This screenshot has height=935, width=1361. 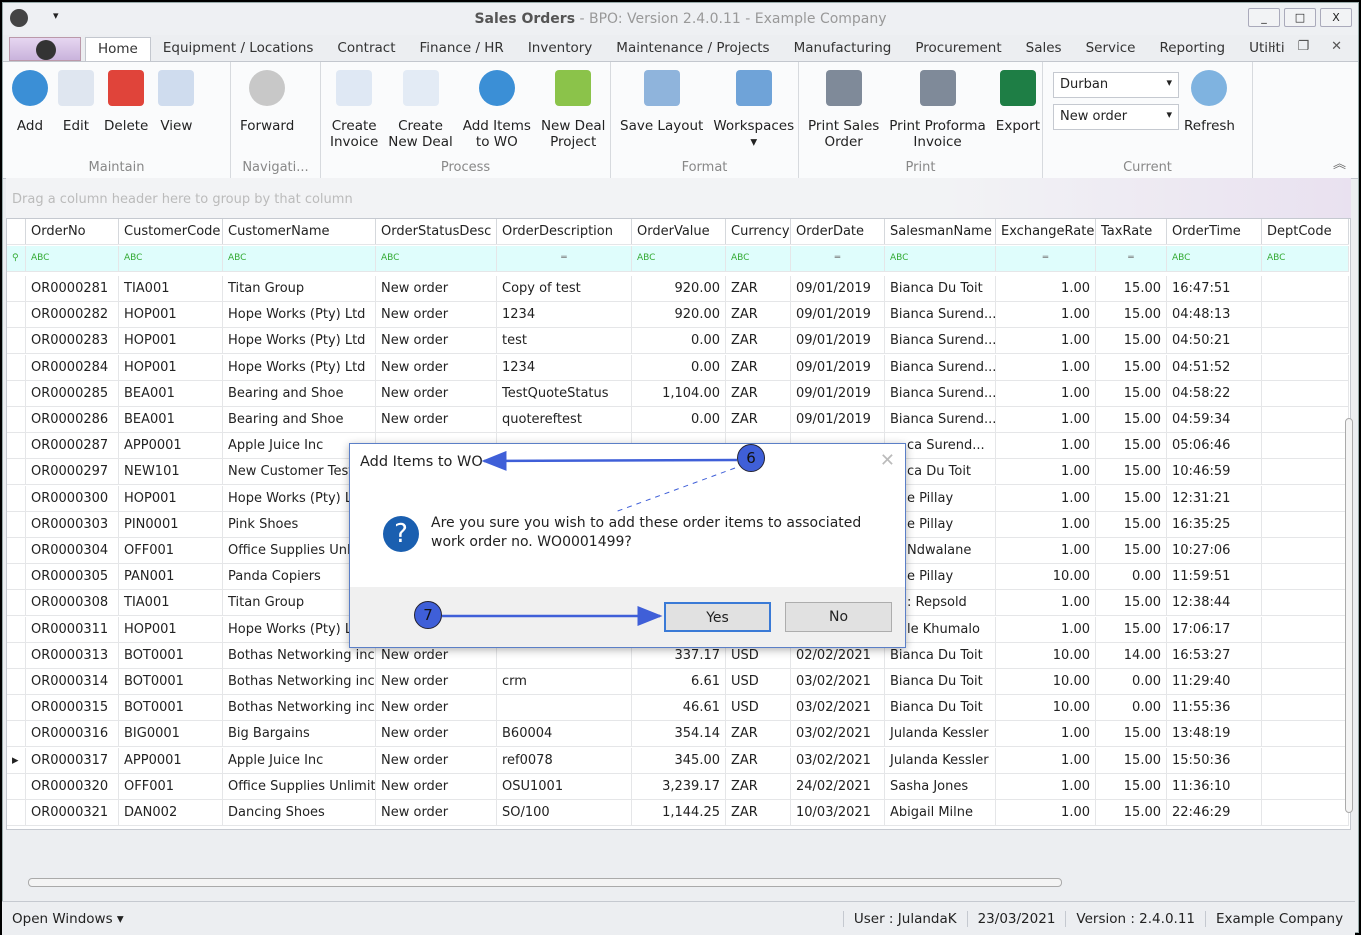 What do you see at coordinates (609, 460) in the screenshot?
I see `arrow-6-title` at bounding box center [609, 460].